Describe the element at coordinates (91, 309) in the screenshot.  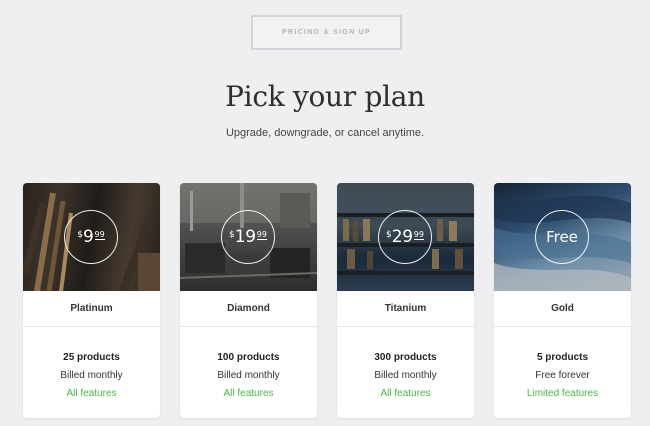
I see `plan-name: Platinum` at that location.